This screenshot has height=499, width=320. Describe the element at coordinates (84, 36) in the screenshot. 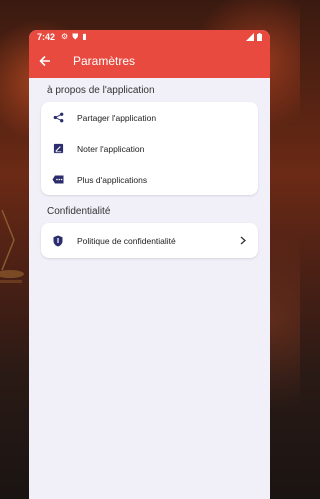

I see `sim-card-icon: ▮` at that location.